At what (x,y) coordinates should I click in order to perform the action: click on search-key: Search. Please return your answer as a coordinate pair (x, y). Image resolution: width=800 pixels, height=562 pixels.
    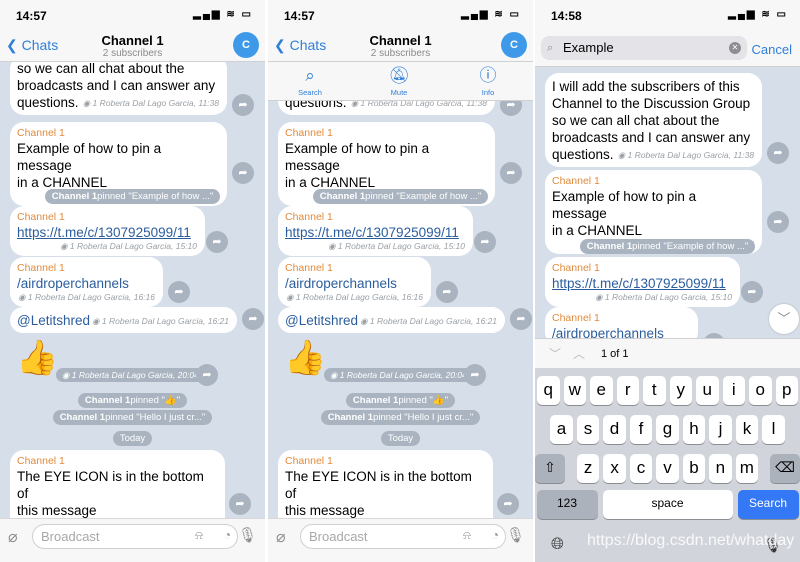
    Looking at the image, I should click on (768, 504).